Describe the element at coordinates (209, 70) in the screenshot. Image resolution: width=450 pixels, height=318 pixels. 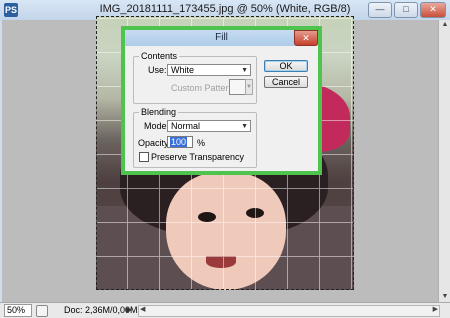
I see `use-select: White ▼` at that location.